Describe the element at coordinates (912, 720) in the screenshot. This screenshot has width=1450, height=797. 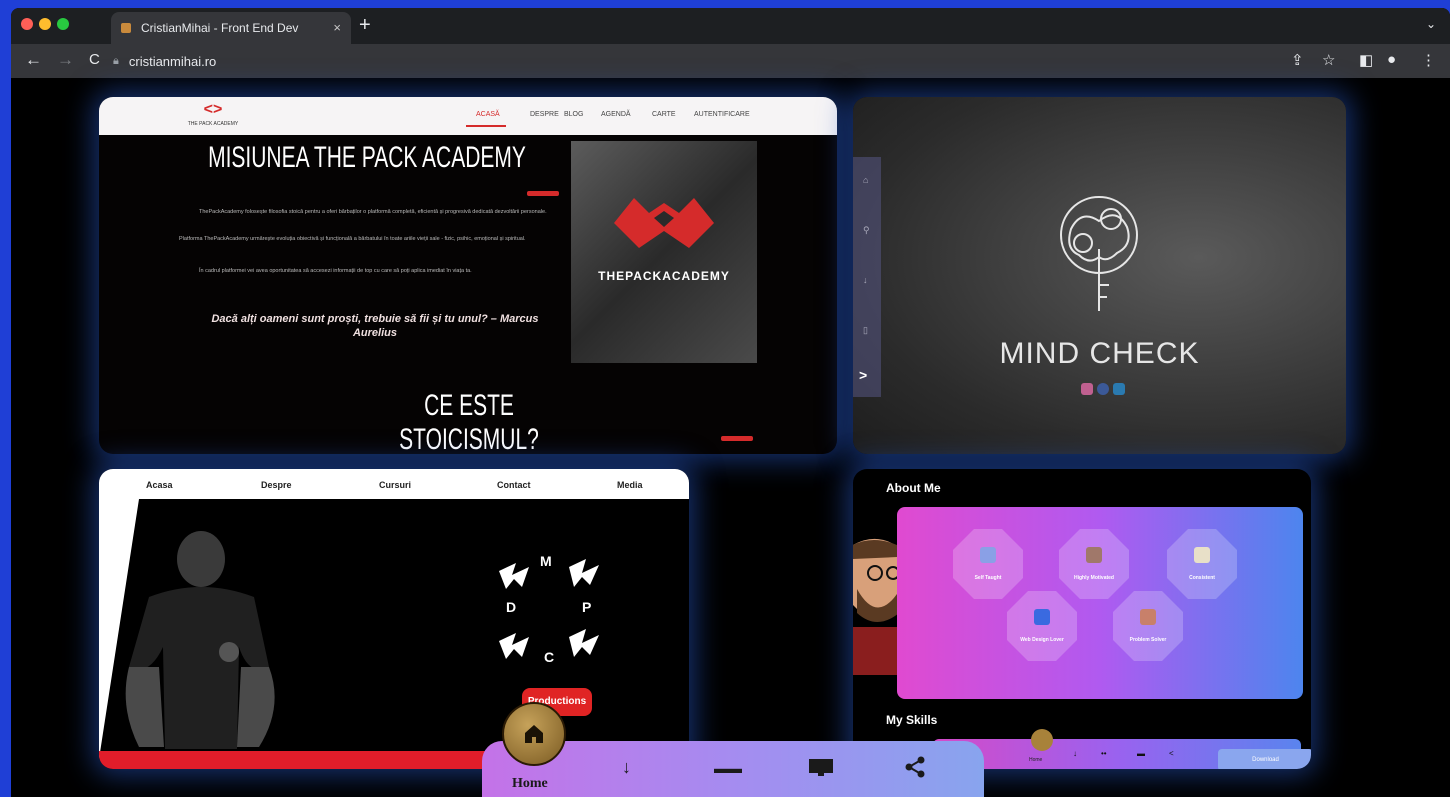
I see `my-skills-title: My Skills` at that location.